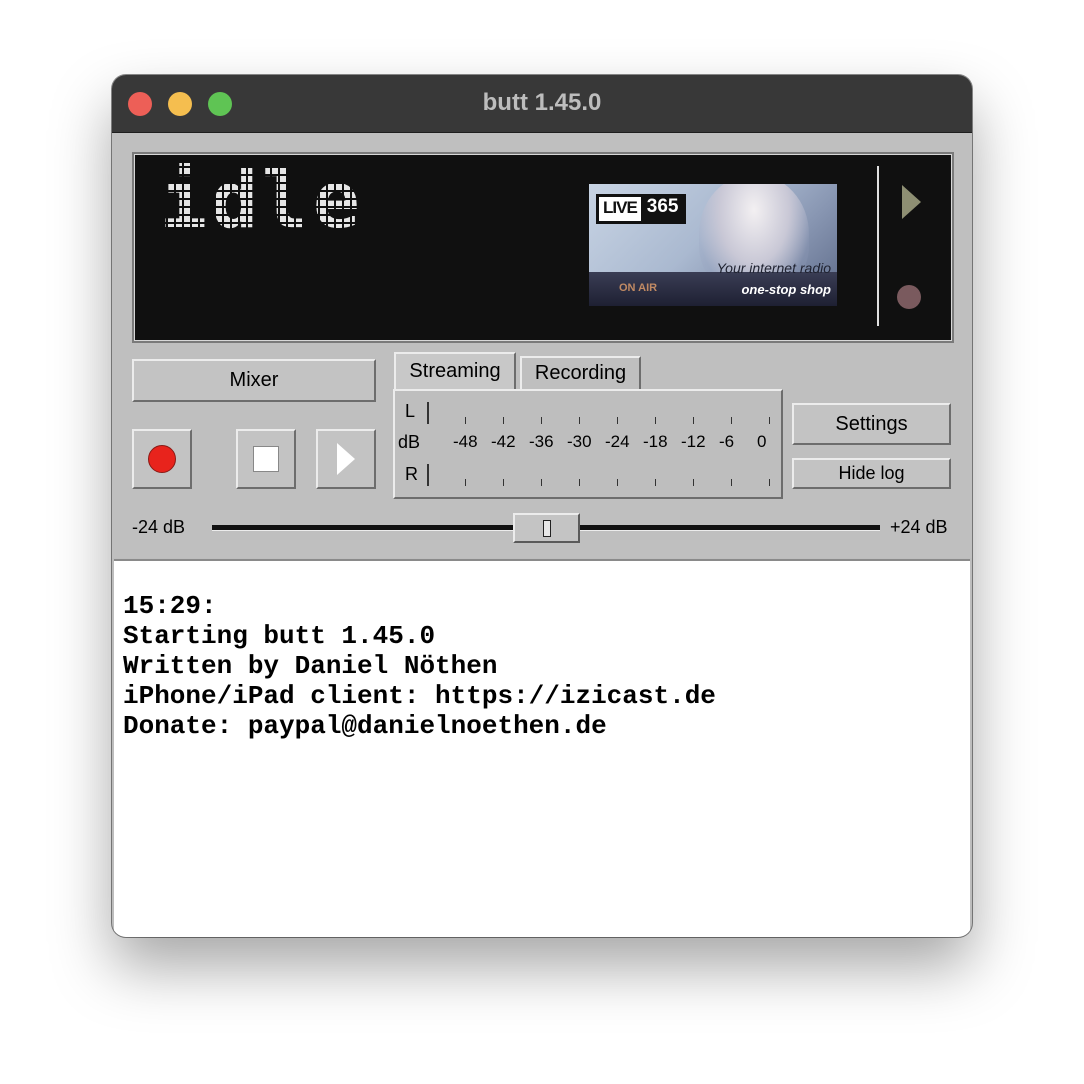  What do you see at coordinates (909, 297) in the screenshot?
I see `record-status-dot-icon` at bounding box center [909, 297].